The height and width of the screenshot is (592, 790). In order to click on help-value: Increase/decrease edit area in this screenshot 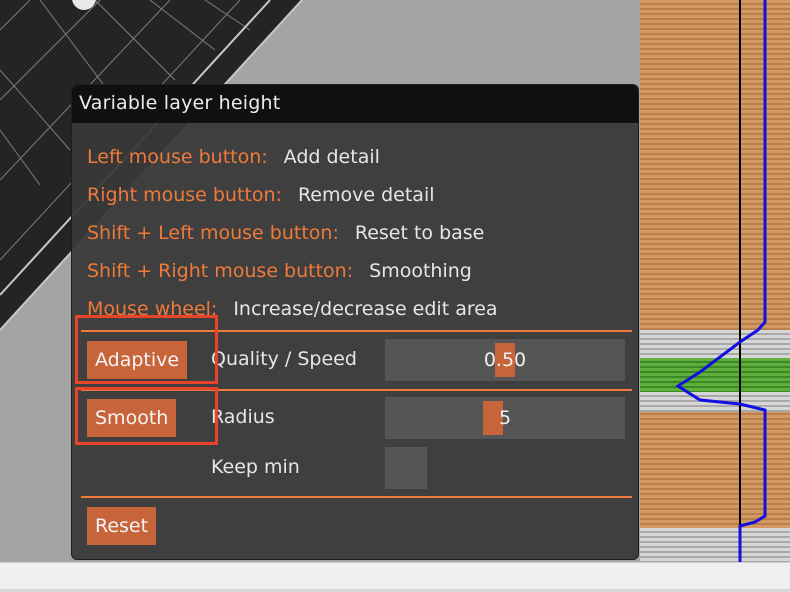, I will do `click(365, 309)`.